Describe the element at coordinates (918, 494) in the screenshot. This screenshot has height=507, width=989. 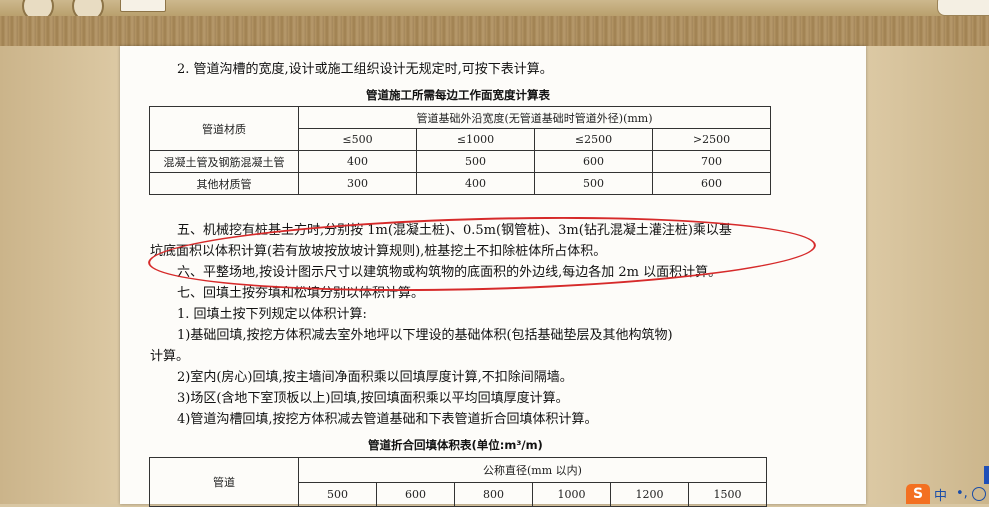
I see `sogou-ime-icon: S` at that location.